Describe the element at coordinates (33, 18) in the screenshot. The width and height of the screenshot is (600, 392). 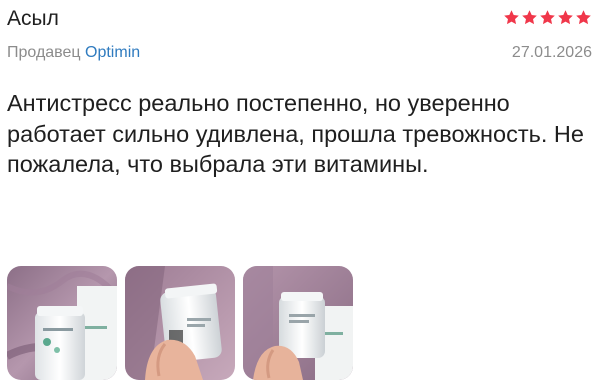
I see `review-author: Асыл` at that location.